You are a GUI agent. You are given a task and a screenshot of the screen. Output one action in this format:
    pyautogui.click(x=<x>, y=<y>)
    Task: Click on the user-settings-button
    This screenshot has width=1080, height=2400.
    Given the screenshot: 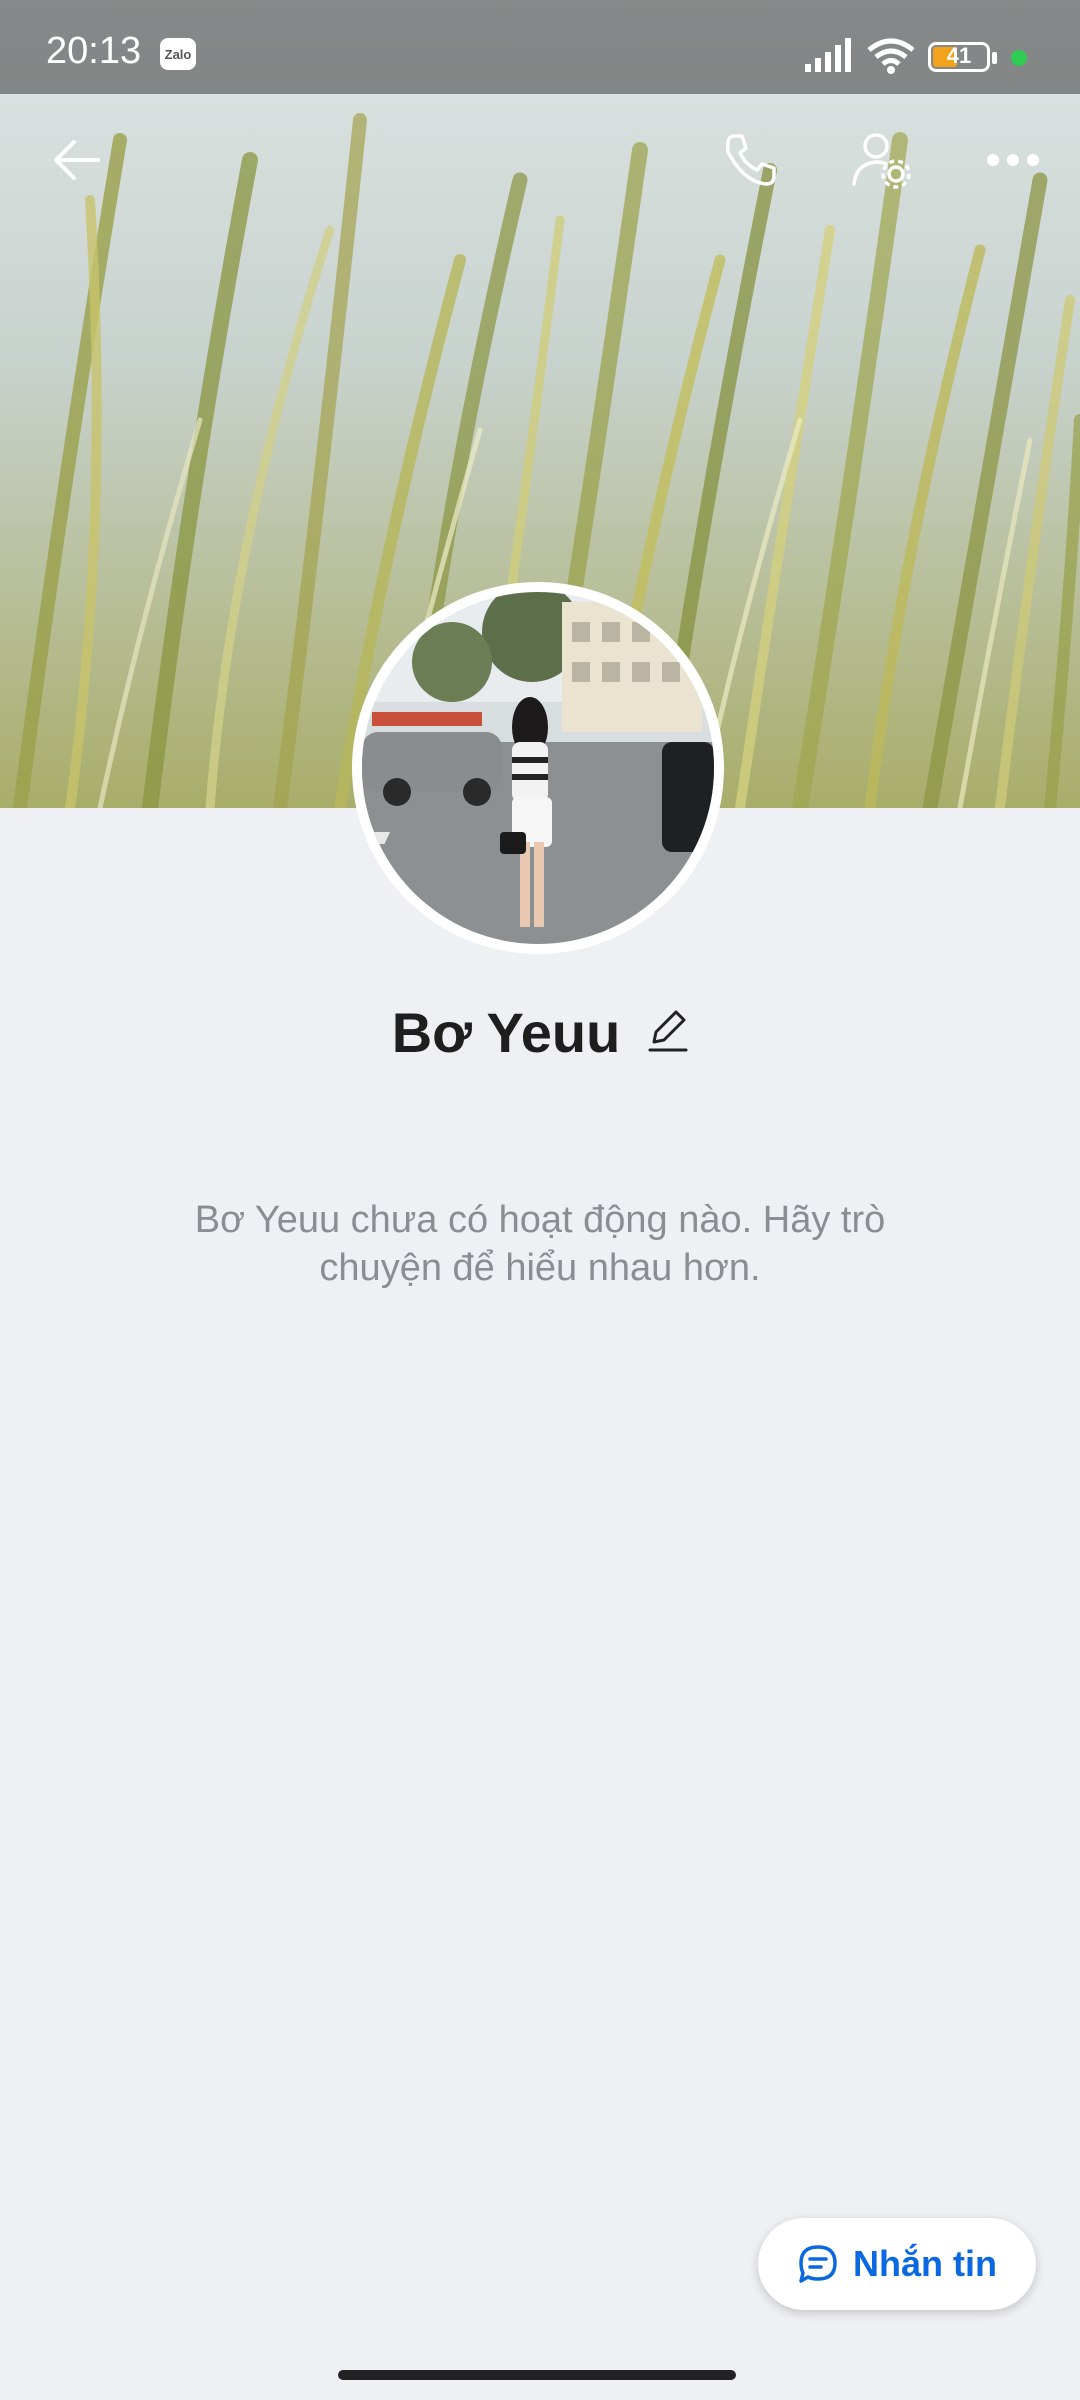 What is the action you would take?
    pyautogui.click(x=882, y=160)
    